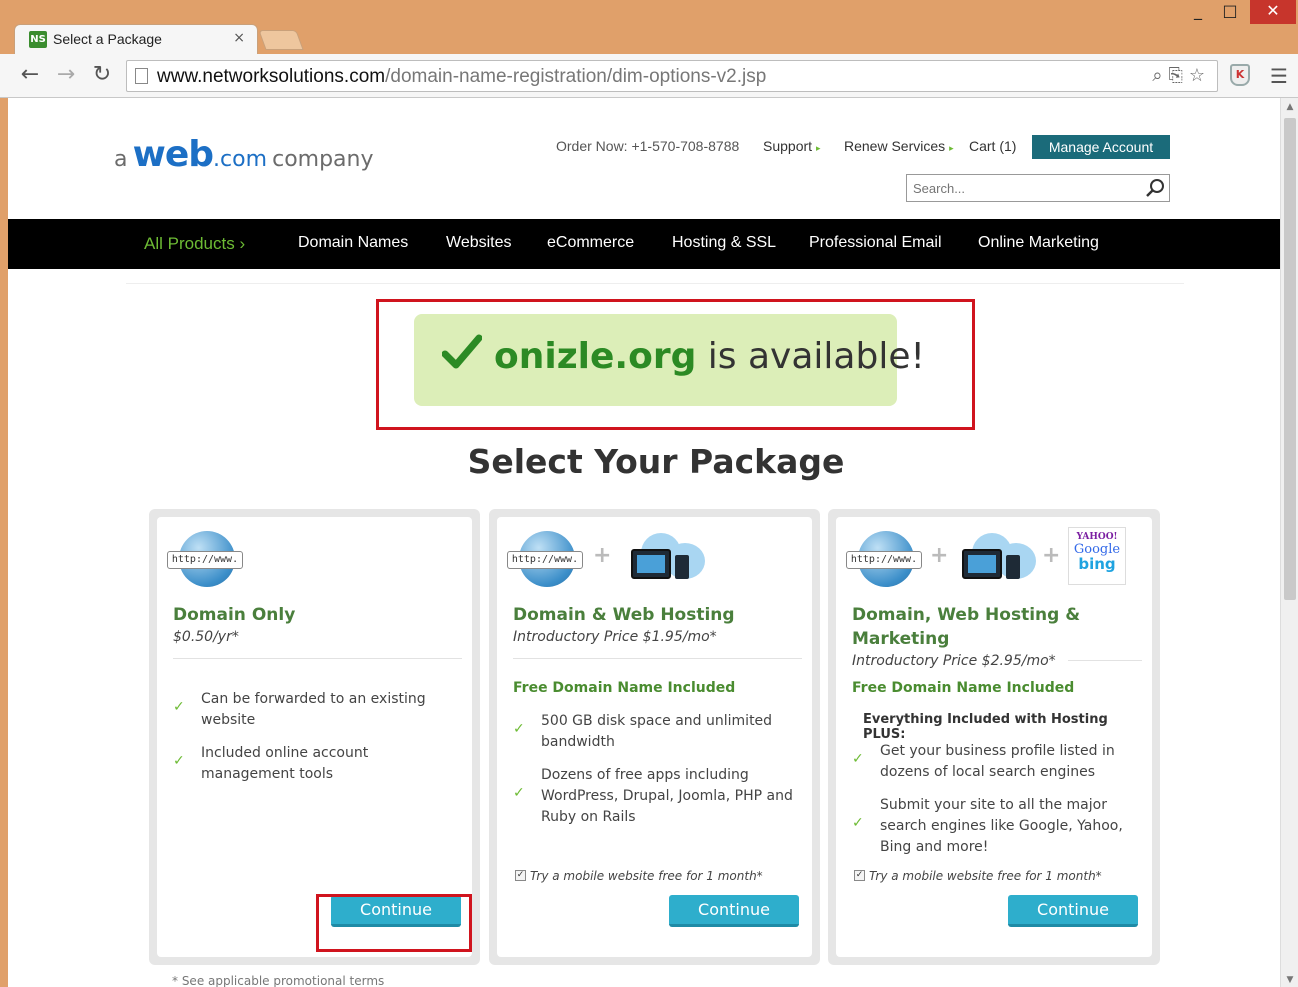 The width and height of the screenshot is (1298, 987). I want to click on plus-heading: Everything Included with Hosting PLUS:, so click(985, 727).